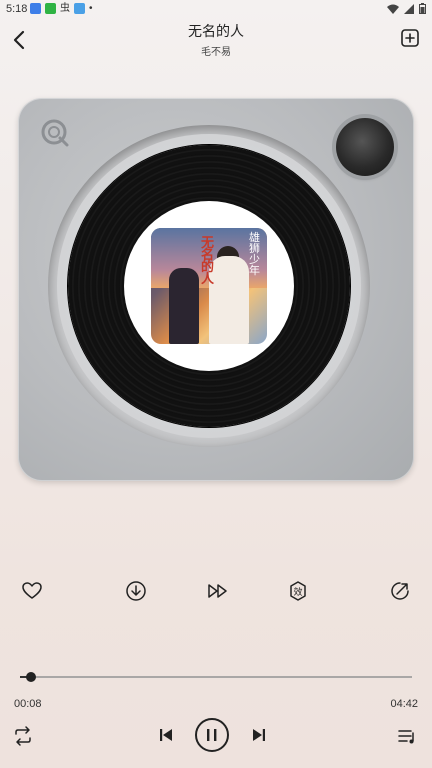 The image size is (432, 768). What do you see at coordinates (365, 147) in the screenshot?
I see `player-knob` at bounding box center [365, 147].